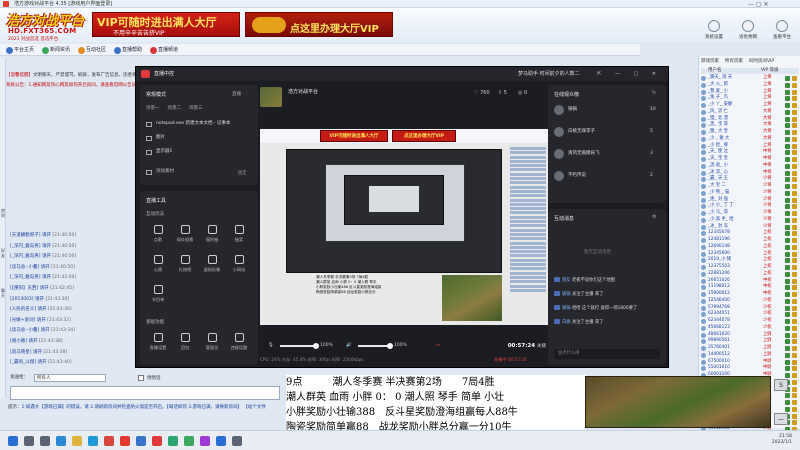 The height and width of the screenshot is (450, 800). I want to click on tool-button-7: 小网站, so click(239, 264).